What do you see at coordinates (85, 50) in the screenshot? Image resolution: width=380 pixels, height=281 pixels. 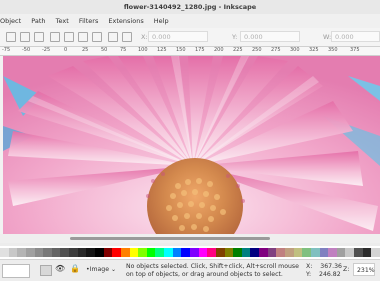 I see `ruler-tick: 25` at bounding box center [85, 50].